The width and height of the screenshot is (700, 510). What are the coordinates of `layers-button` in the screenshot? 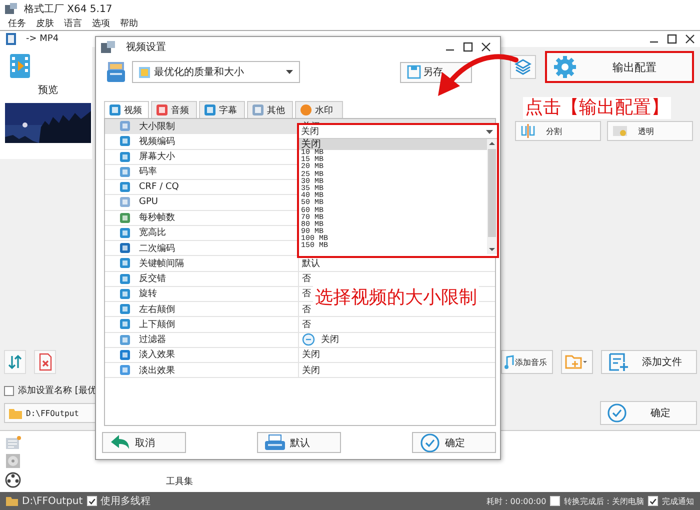 It's located at (523, 67).